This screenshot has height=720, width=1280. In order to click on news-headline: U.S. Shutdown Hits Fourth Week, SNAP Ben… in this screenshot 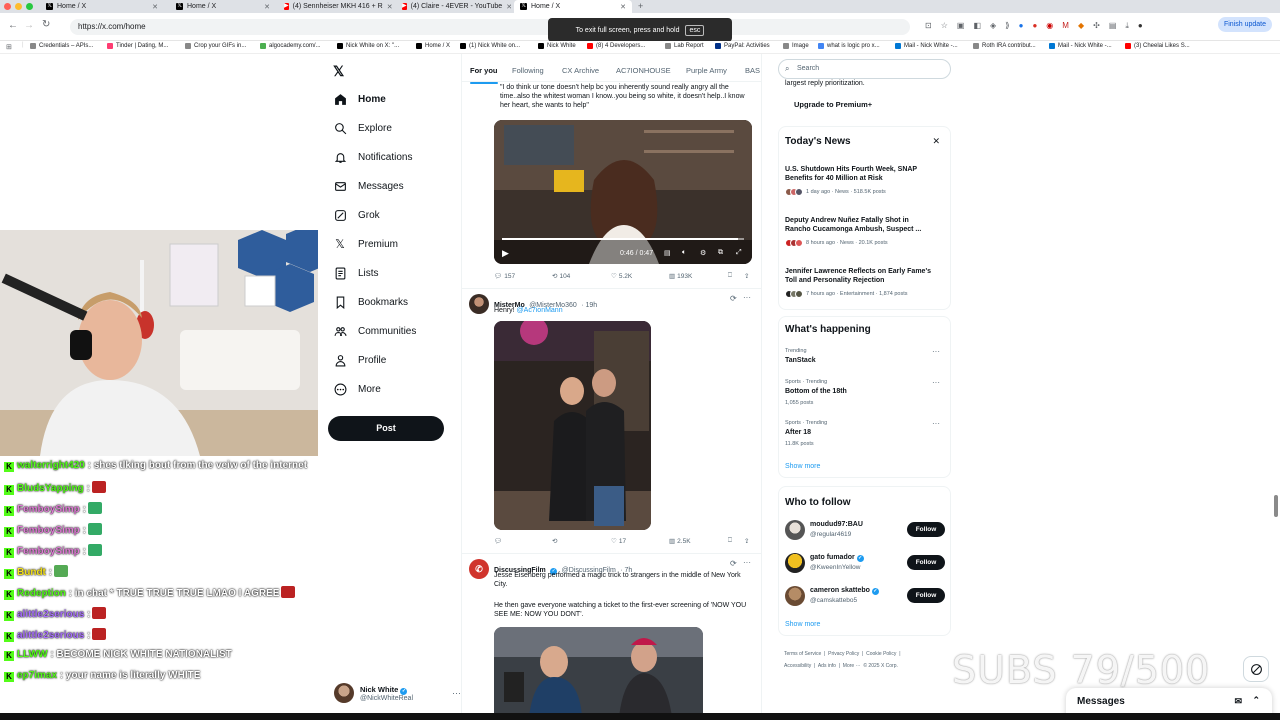, I will do `click(860, 174)`.